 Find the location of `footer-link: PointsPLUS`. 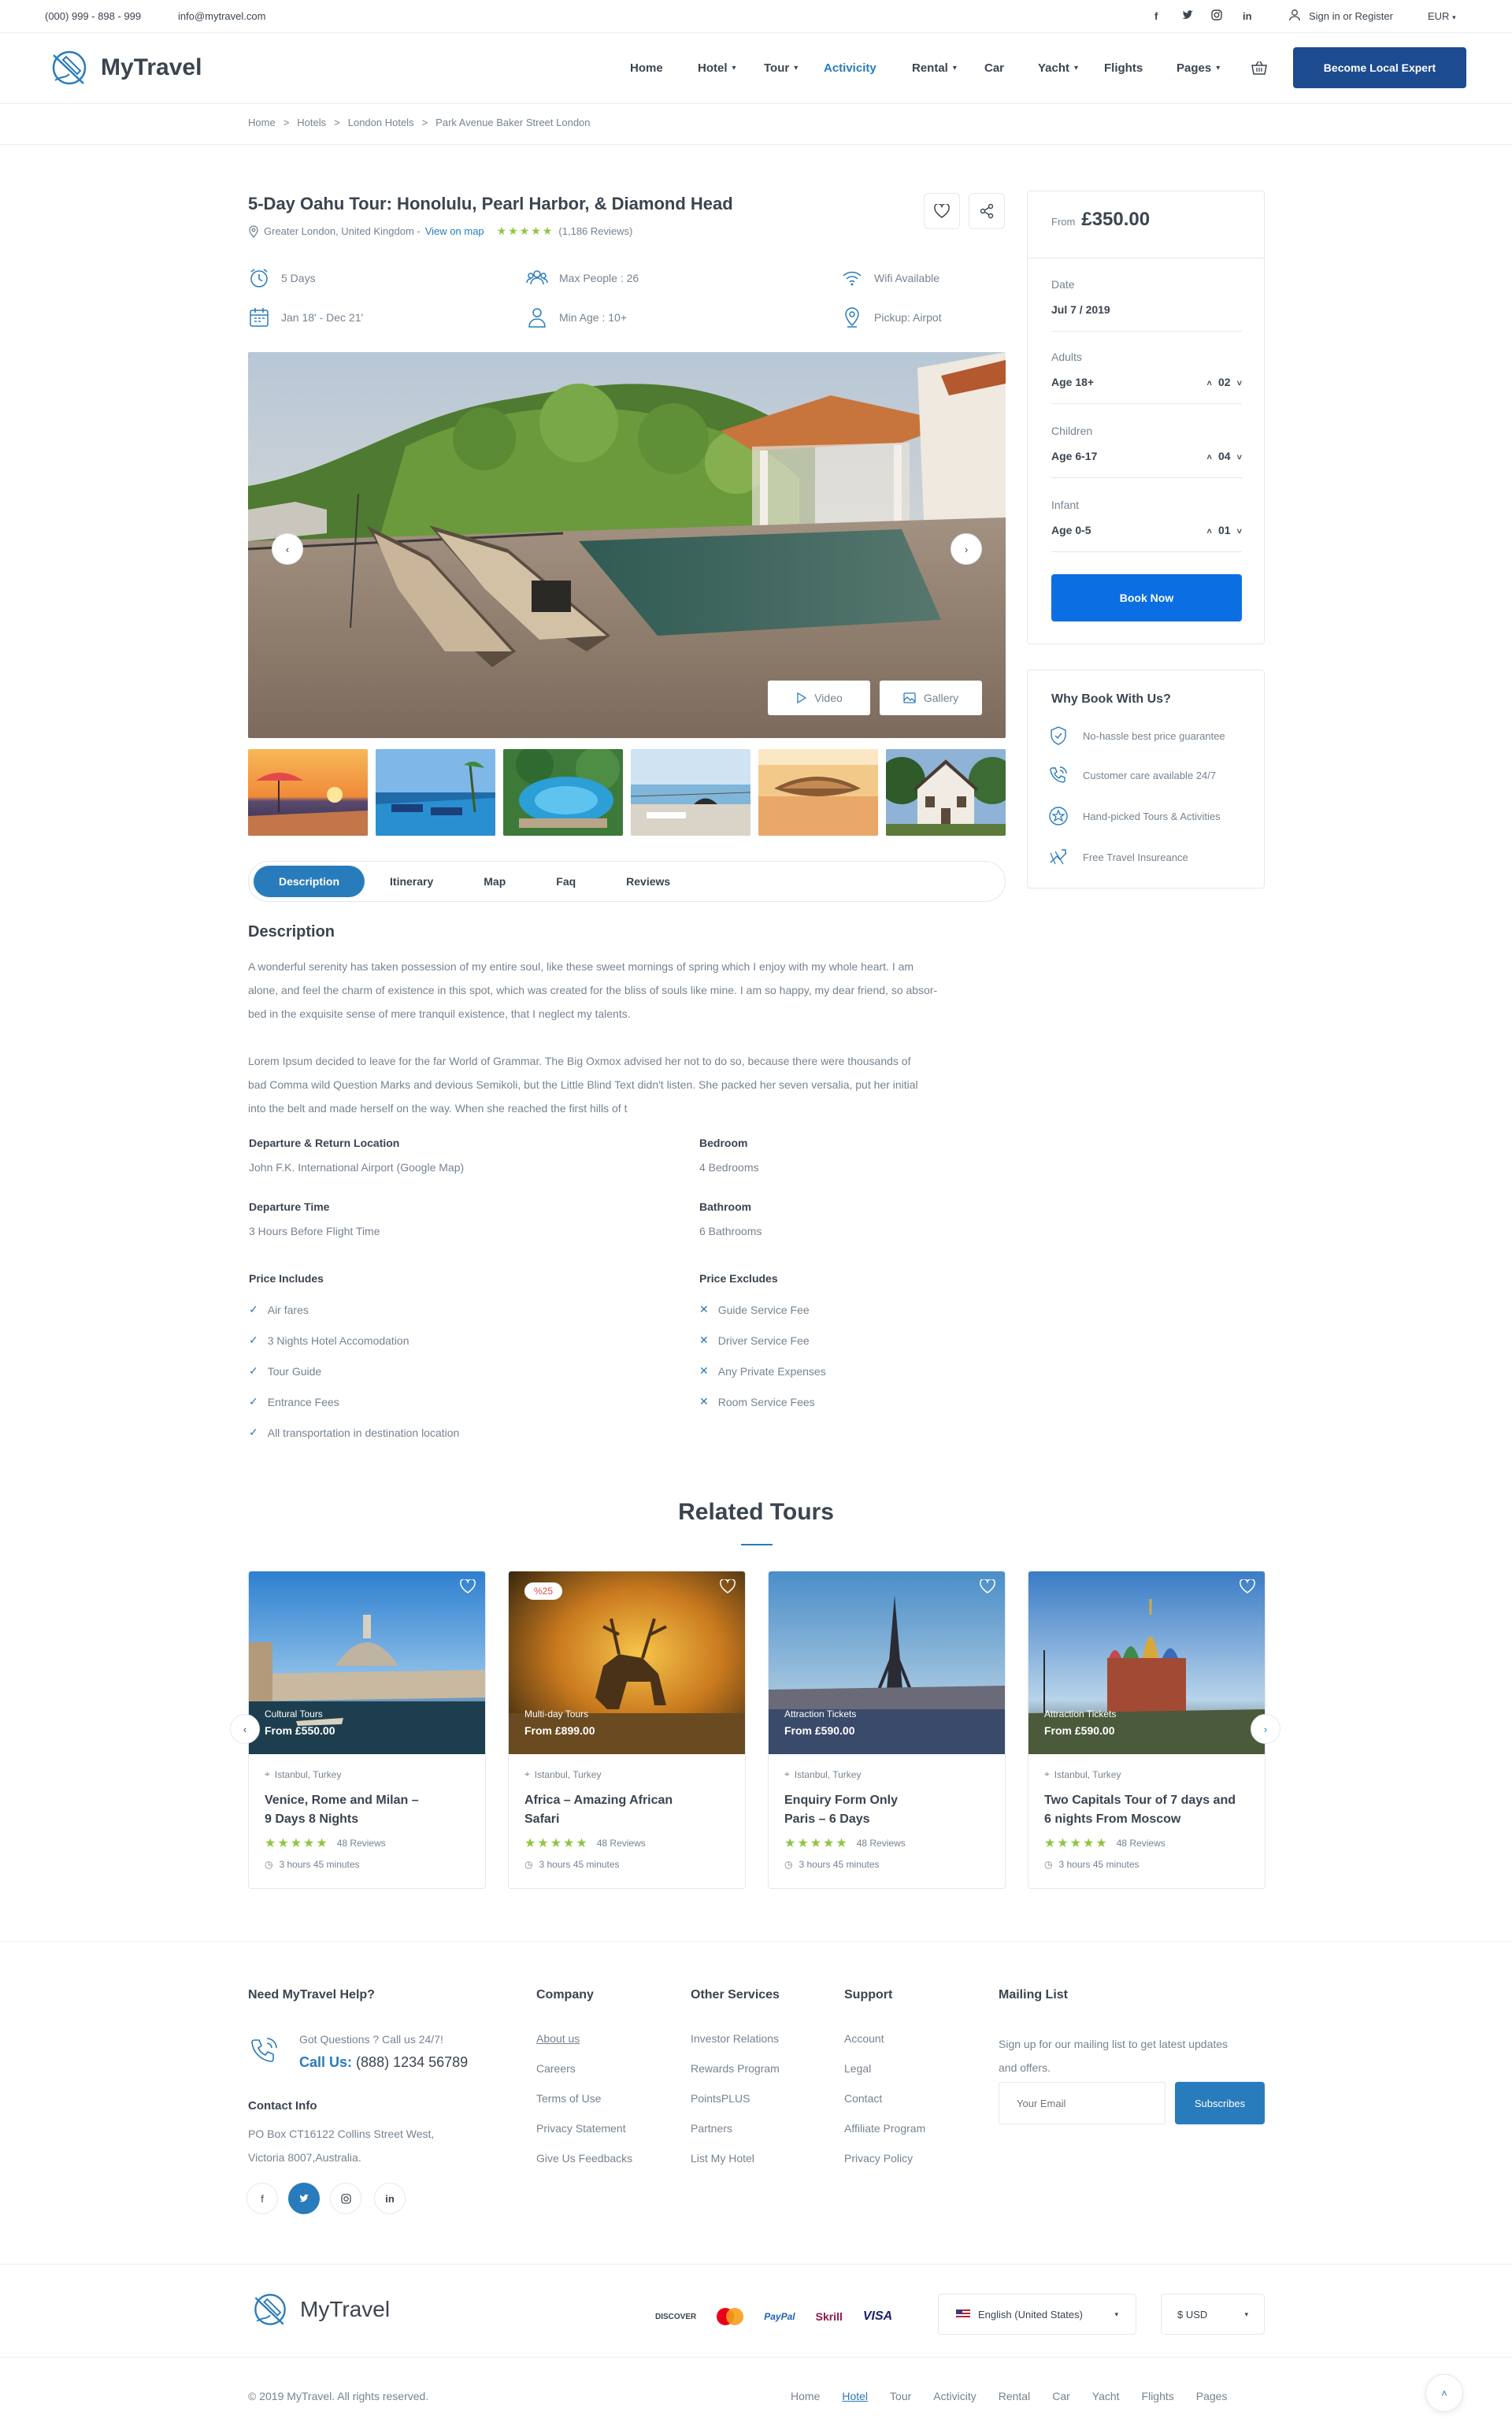

footer-link: PointsPLUS is located at coordinates (735, 2098).